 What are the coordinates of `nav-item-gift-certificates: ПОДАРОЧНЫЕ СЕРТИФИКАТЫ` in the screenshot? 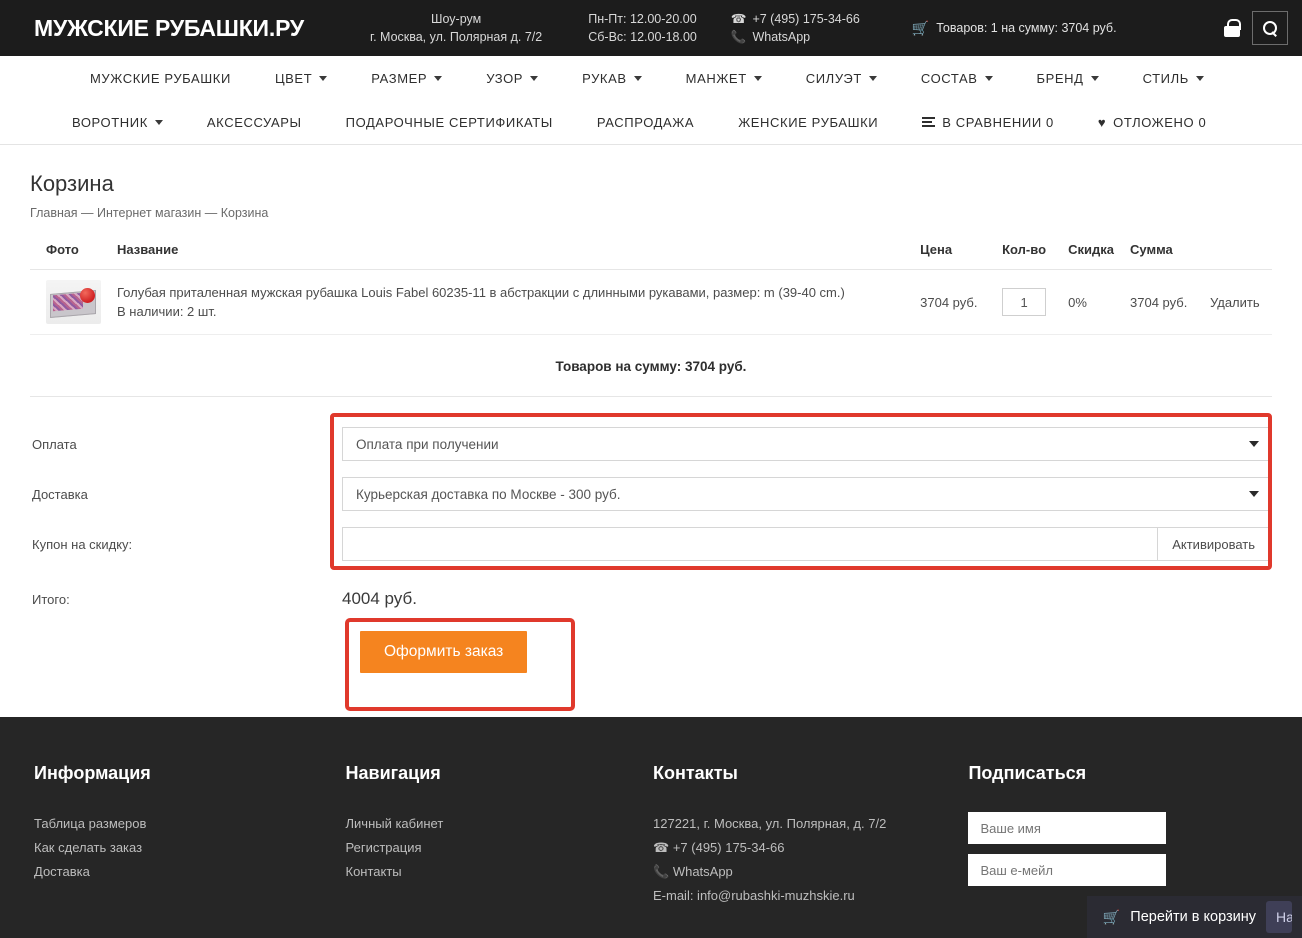 It's located at (449, 122).